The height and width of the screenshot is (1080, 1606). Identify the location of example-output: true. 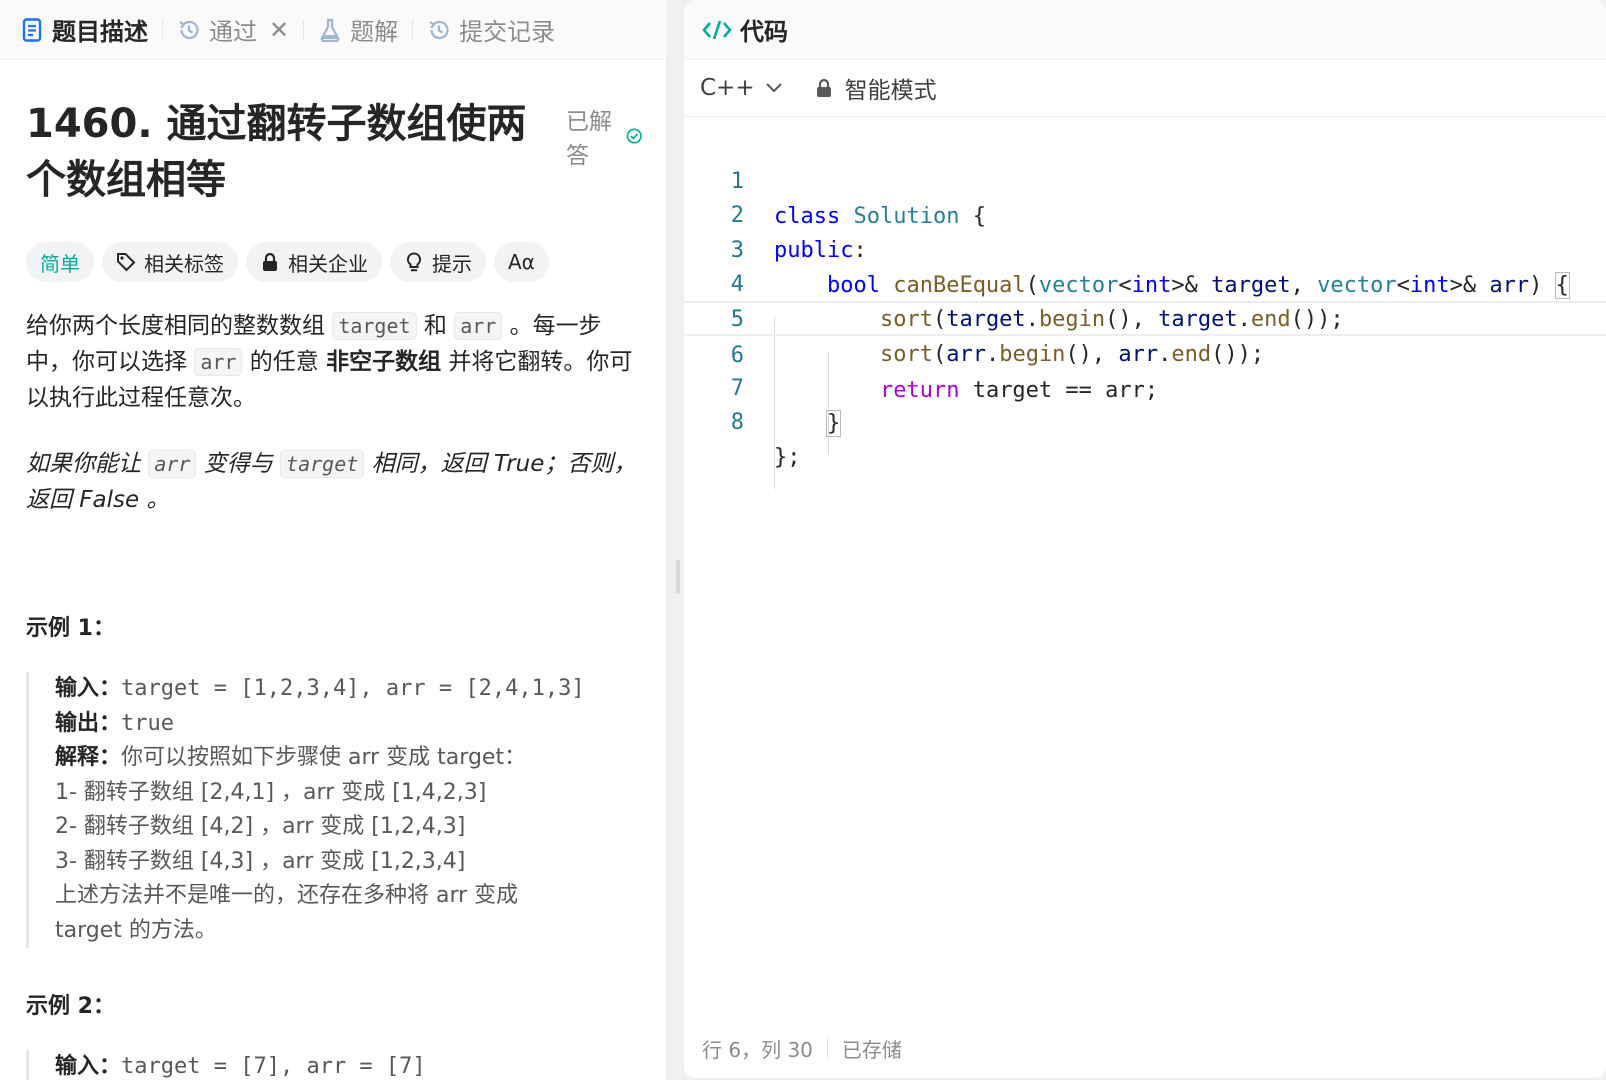
(147, 723).